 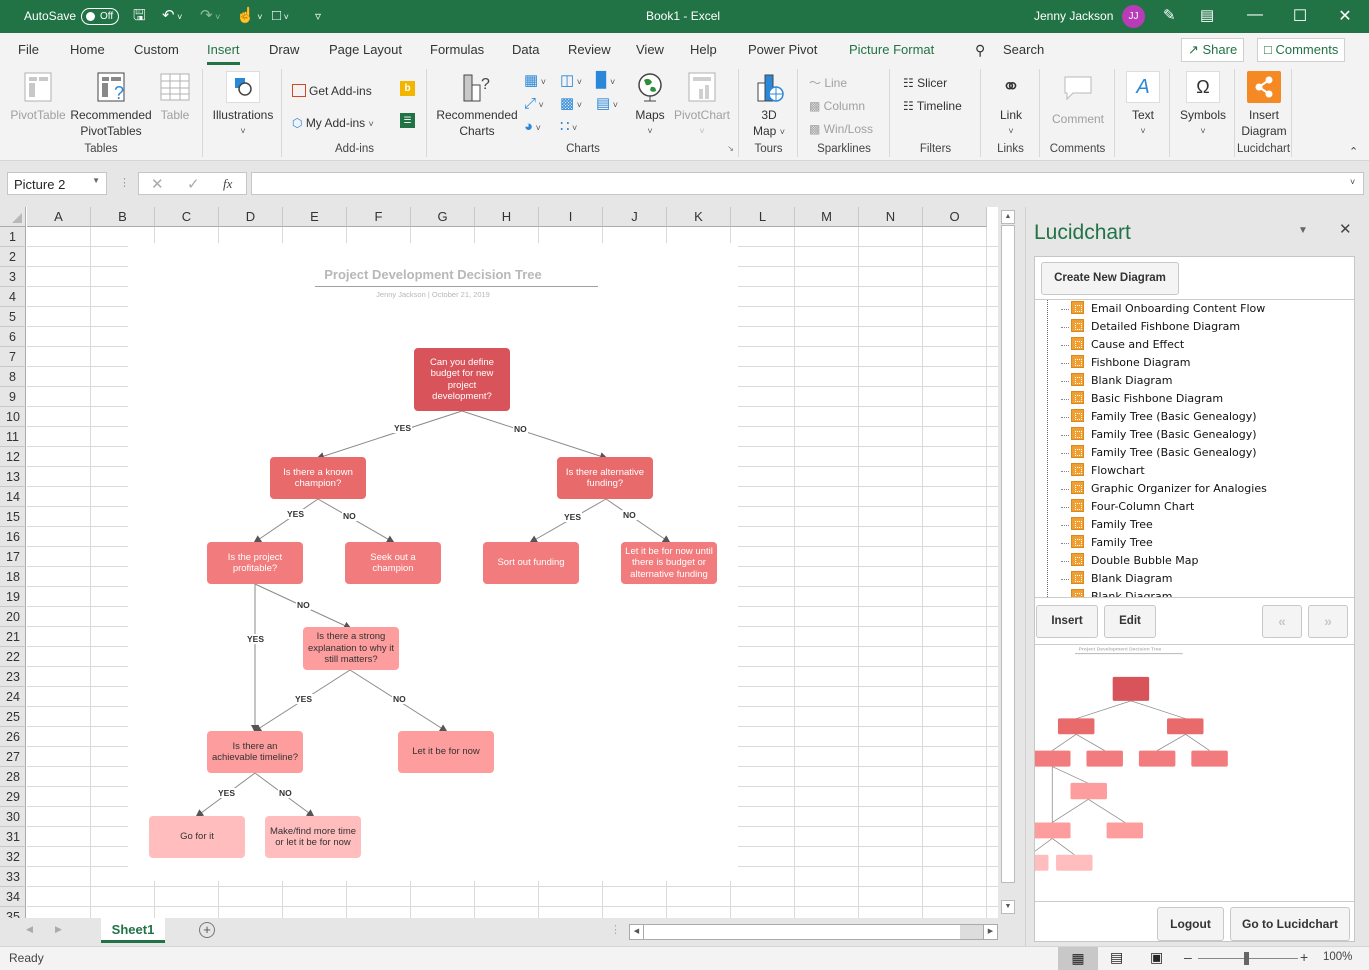 What do you see at coordinates (534, 104) in the screenshot?
I see `line-chart-icon: ⤢ ˅` at bounding box center [534, 104].